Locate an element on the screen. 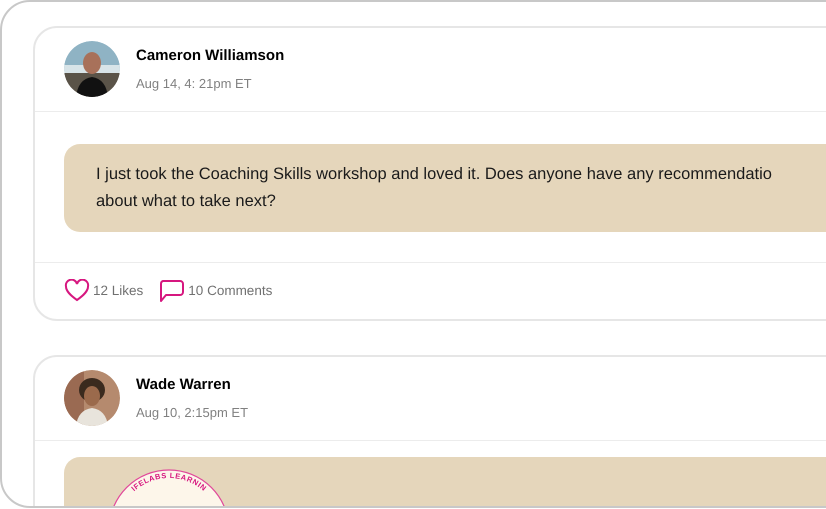  speech-bubble-icon is located at coordinates (172, 291).